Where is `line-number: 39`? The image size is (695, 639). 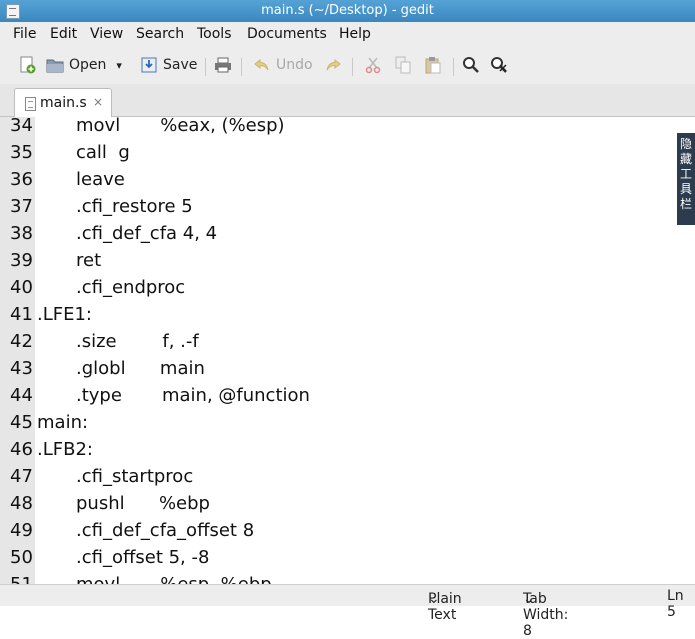
line-number: 39 is located at coordinates (21, 260).